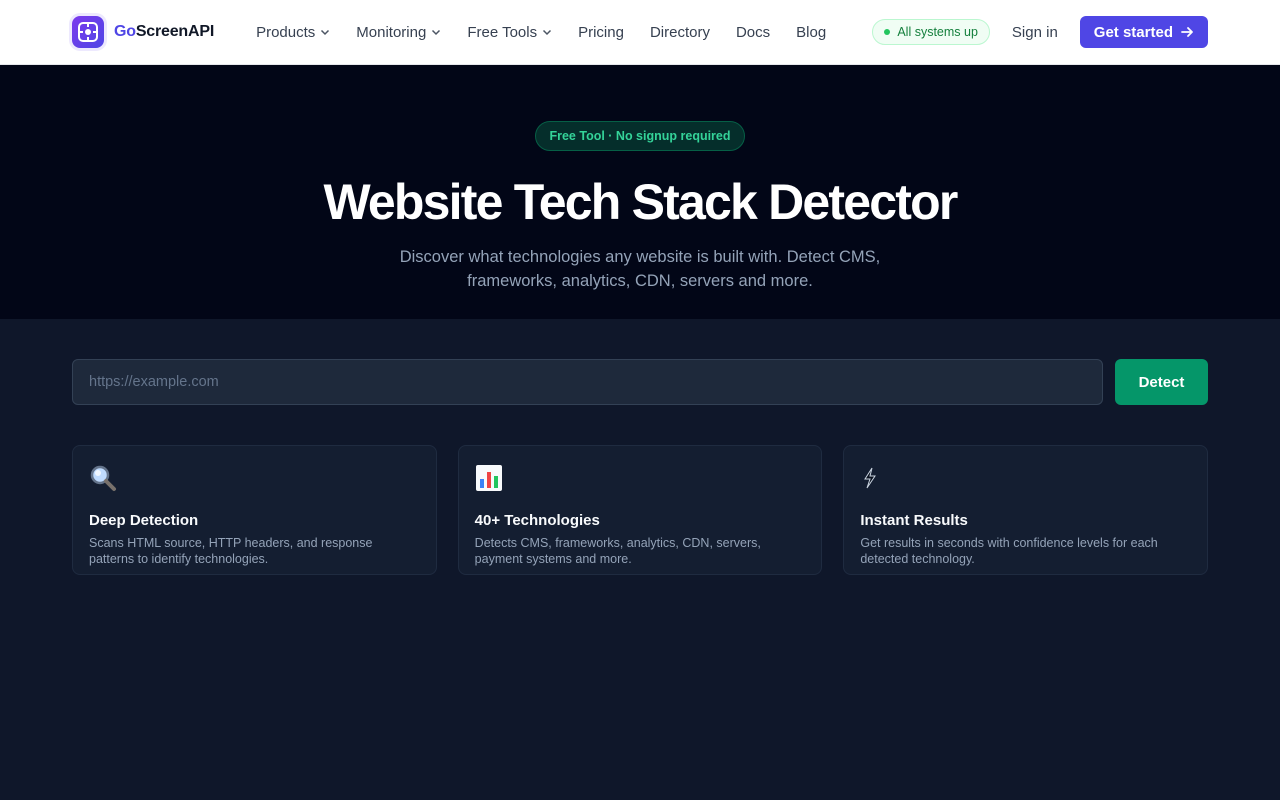  What do you see at coordinates (254, 478) in the screenshot?
I see `magnifier-icon` at bounding box center [254, 478].